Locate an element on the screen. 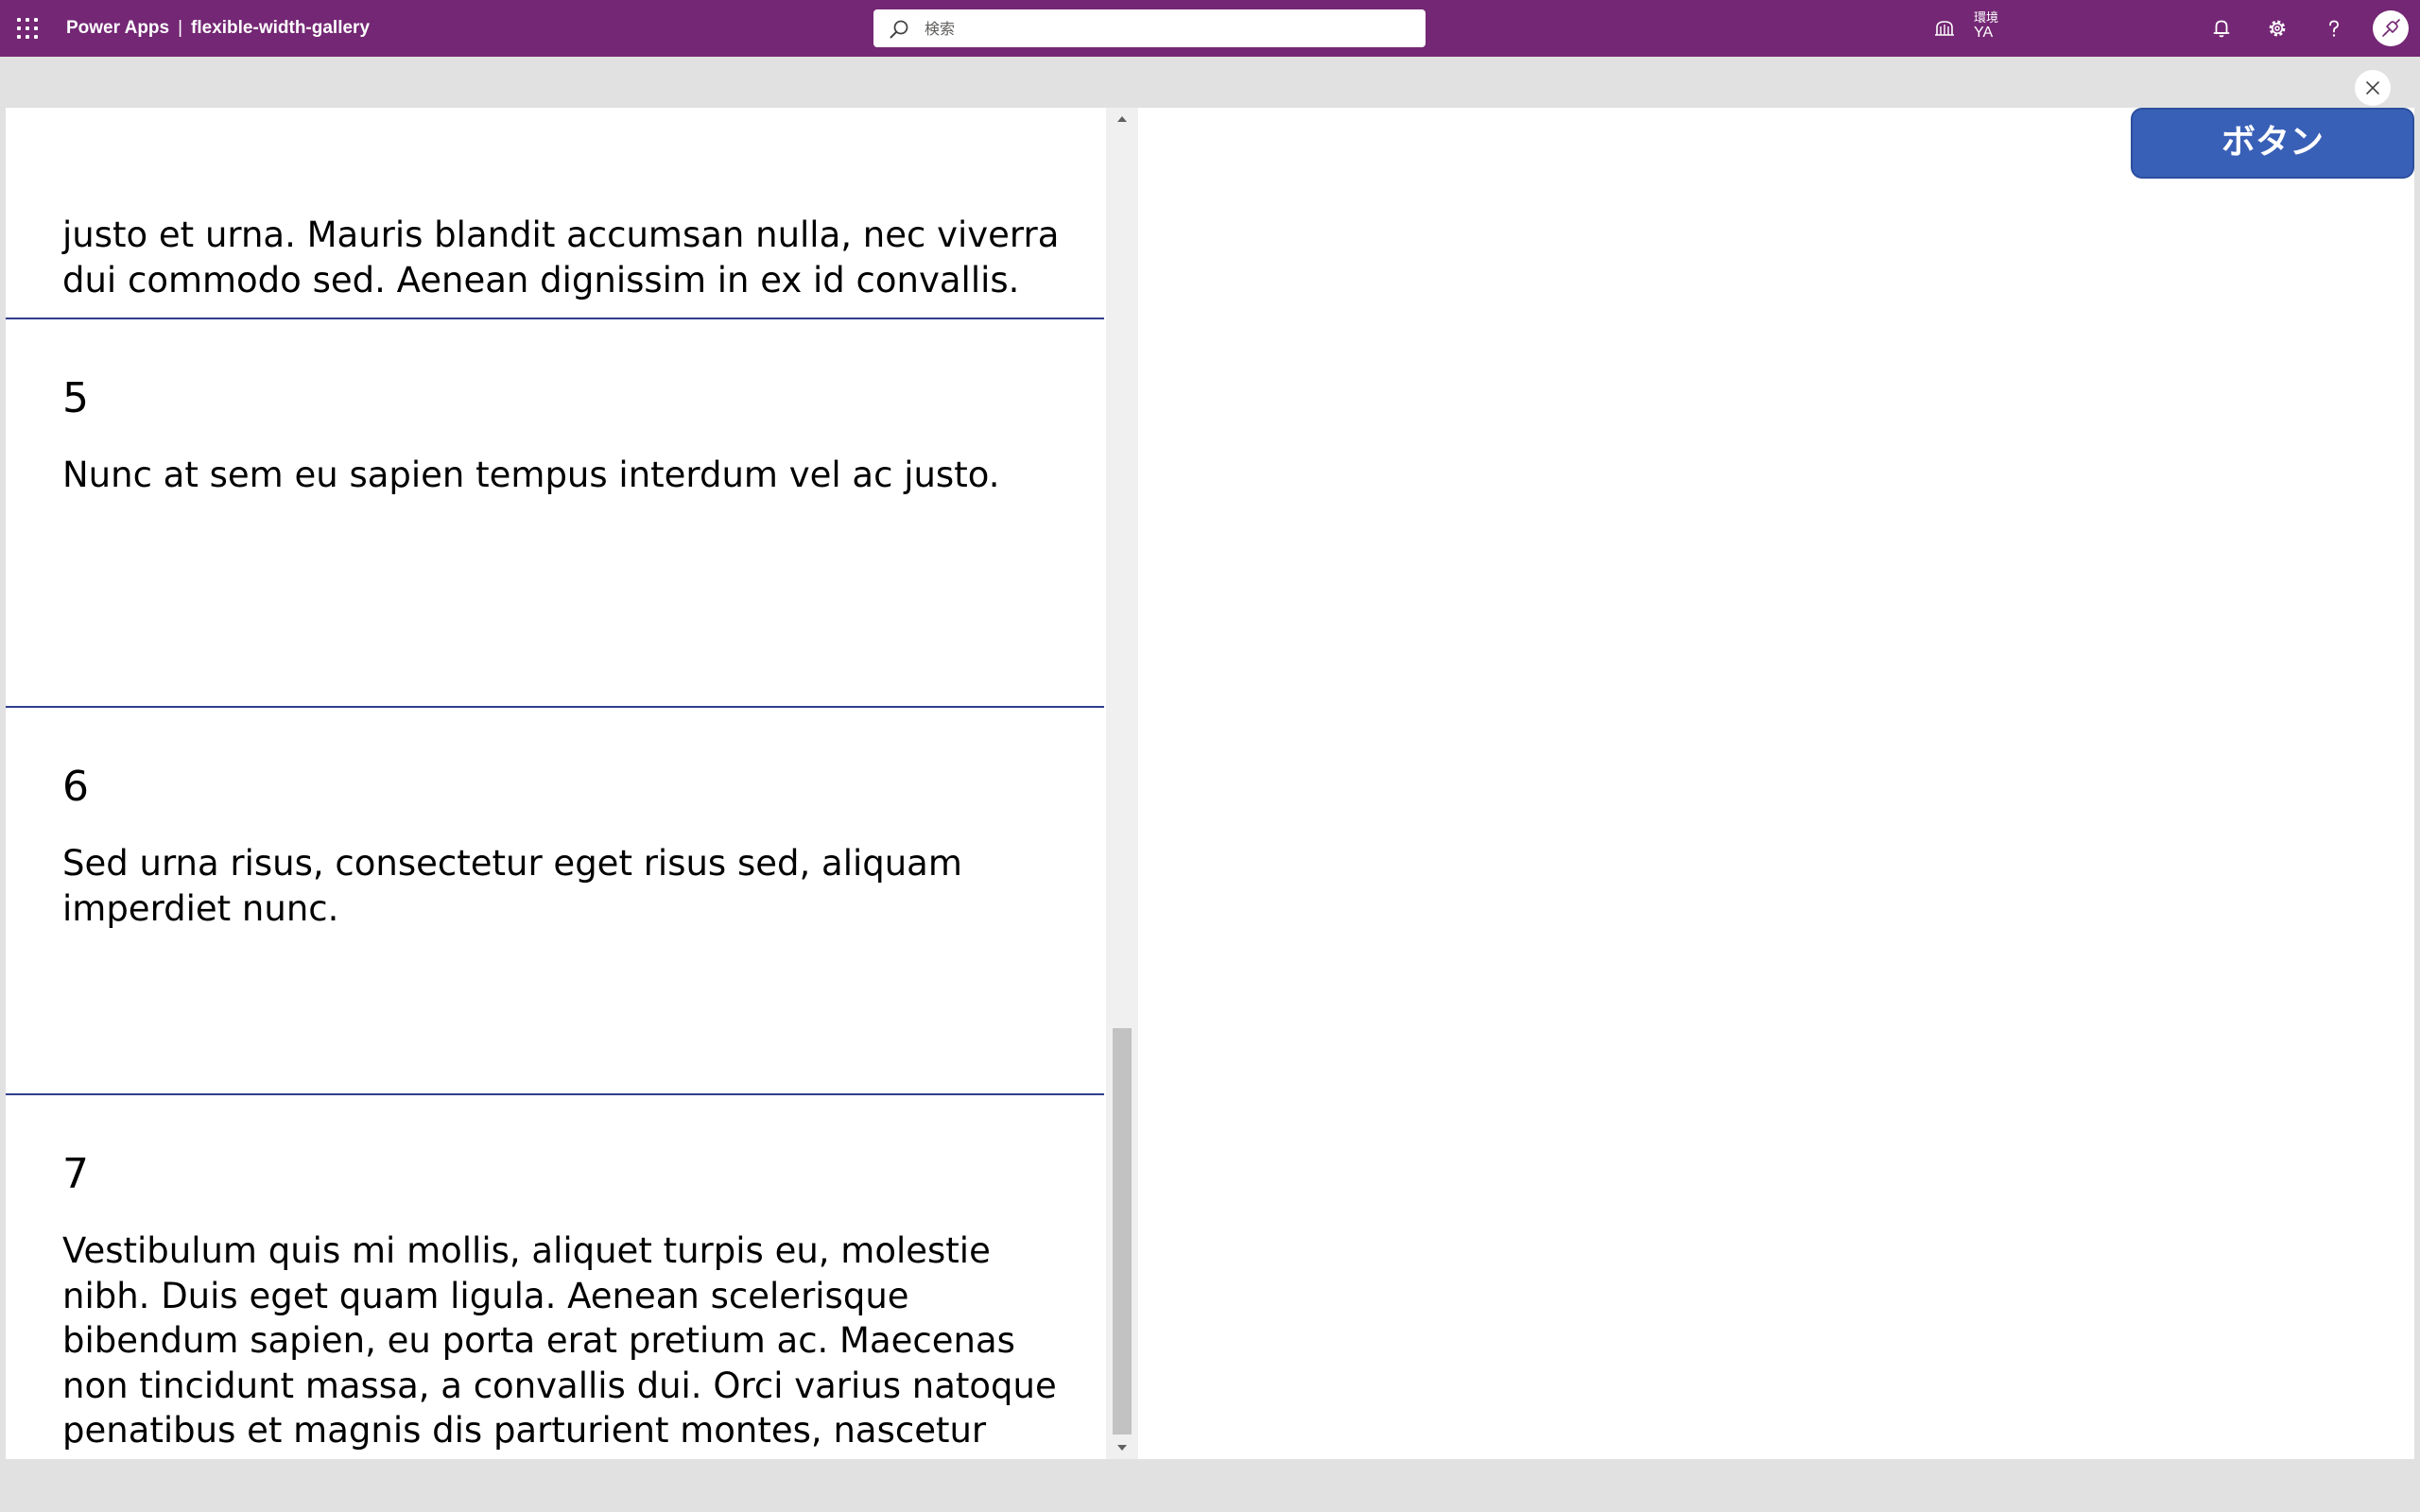  bell-icon is located at coordinates (2221, 29).